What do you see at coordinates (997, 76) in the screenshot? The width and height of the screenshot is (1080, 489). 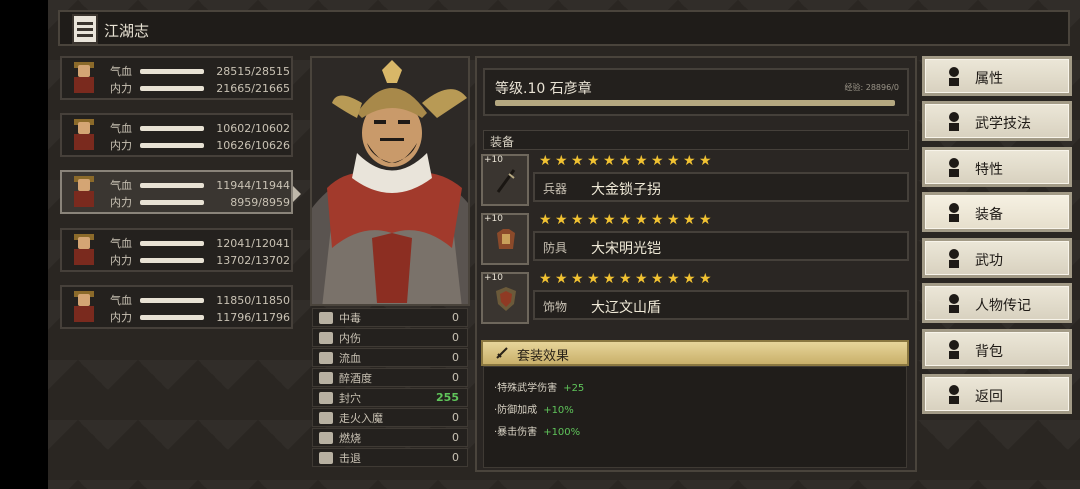 I see `menu-button-1: 属性` at bounding box center [997, 76].